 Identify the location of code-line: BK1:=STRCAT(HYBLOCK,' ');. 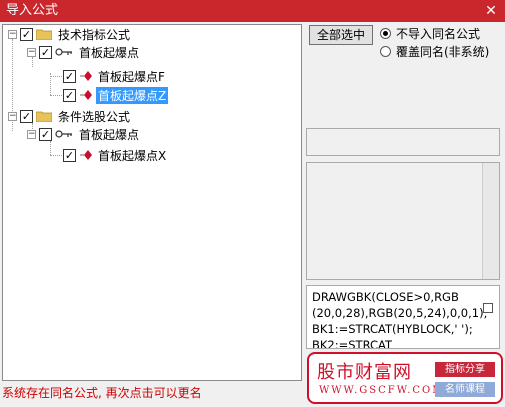
(392, 329).